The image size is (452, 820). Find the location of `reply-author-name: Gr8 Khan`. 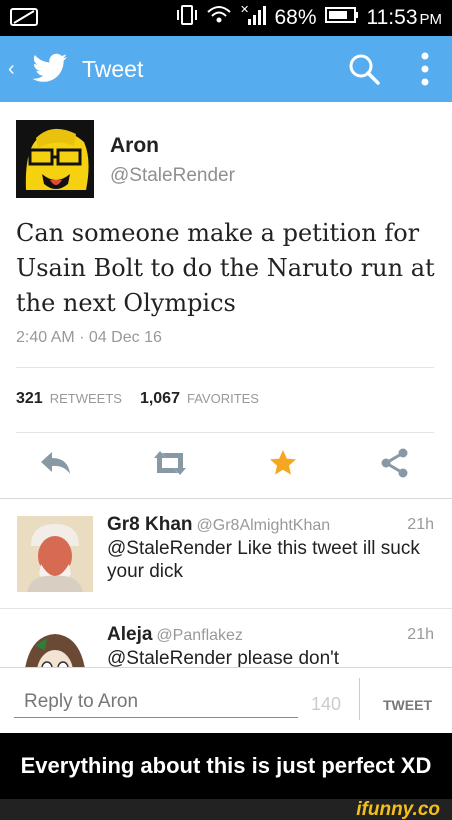

reply-author-name: Gr8 Khan is located at coordinates (150, 524).